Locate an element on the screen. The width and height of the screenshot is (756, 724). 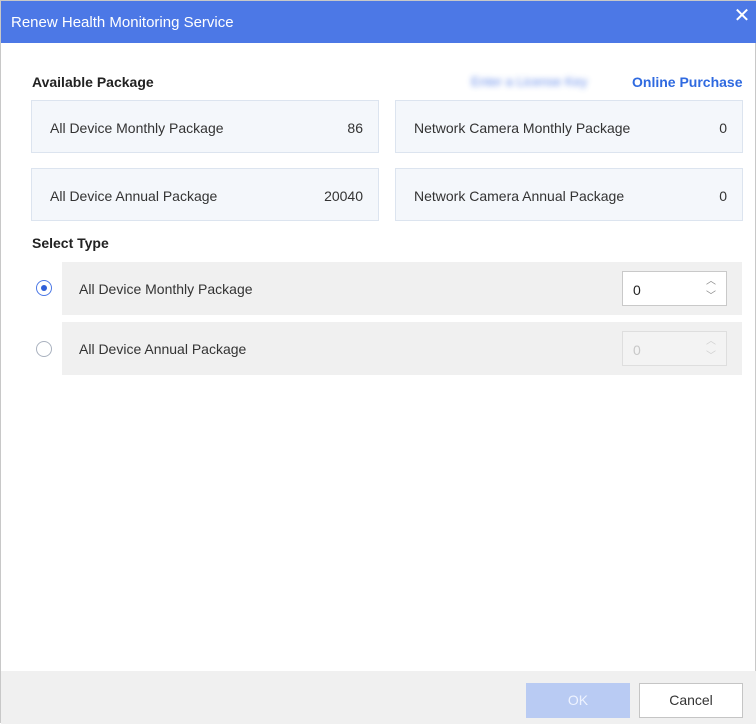
online-purchase-link: Online Purchase is located at coordinates (687, 82).